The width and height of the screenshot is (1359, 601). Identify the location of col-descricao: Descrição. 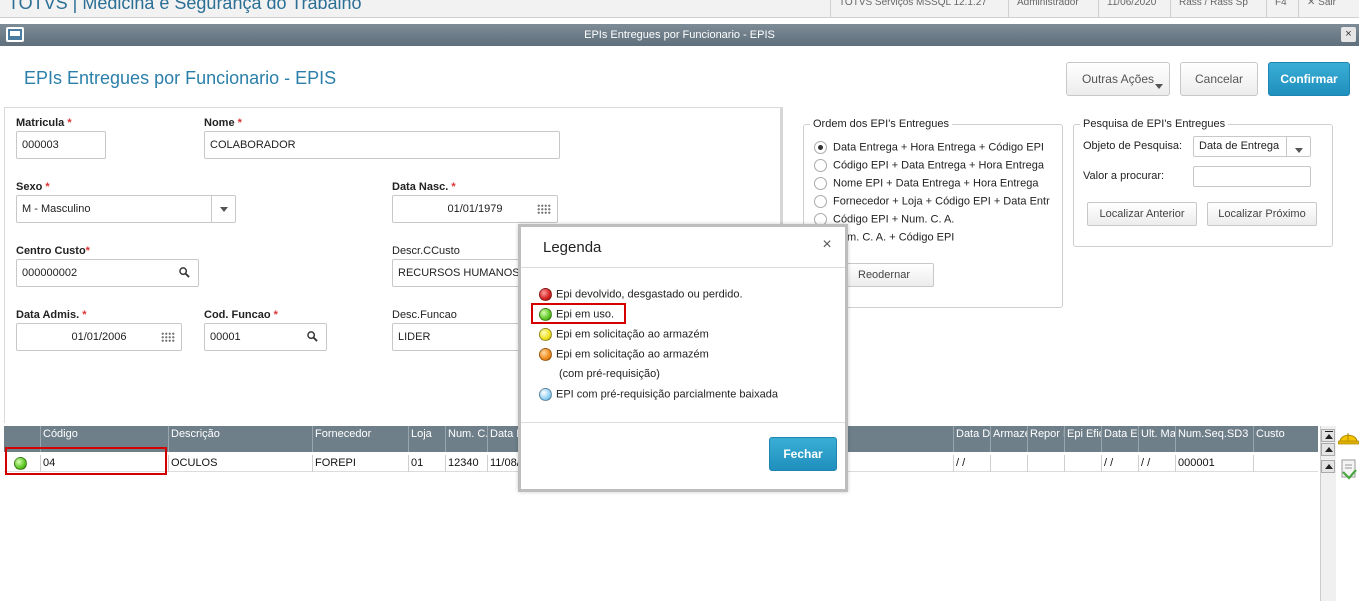
(240, 439).